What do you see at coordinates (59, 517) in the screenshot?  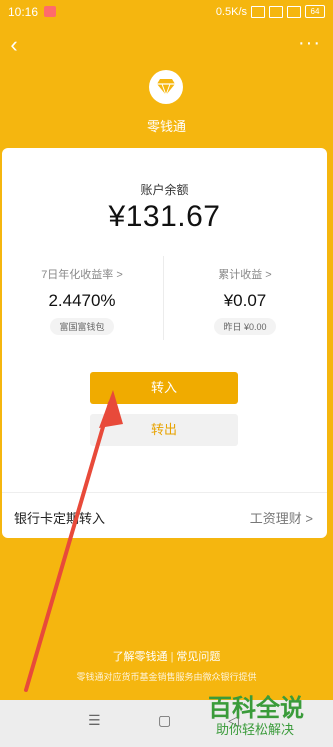 I see `bank-fixed-transfer-link: 银行卡定期转入` at bounding box center [59, 517].